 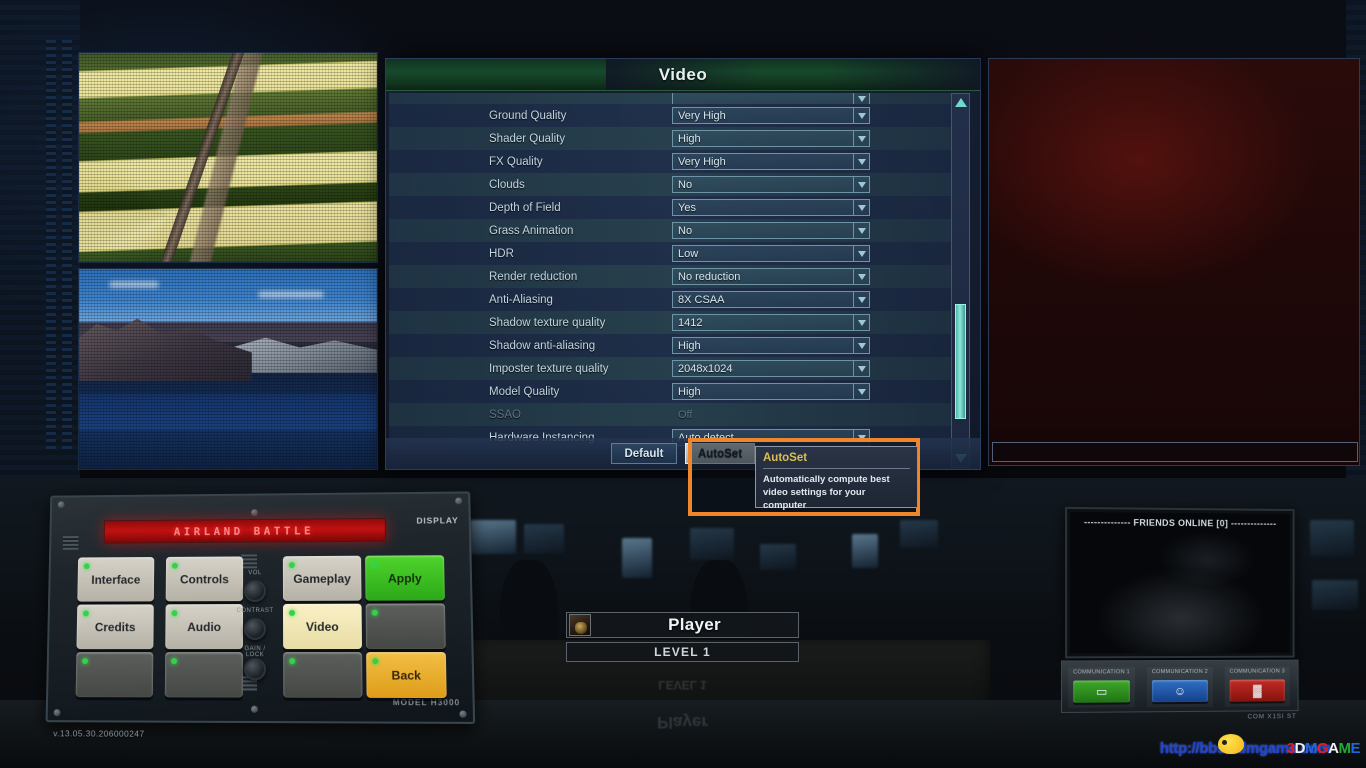 I want to click on console-button-interface: Interface, so click(x=116, y=579).